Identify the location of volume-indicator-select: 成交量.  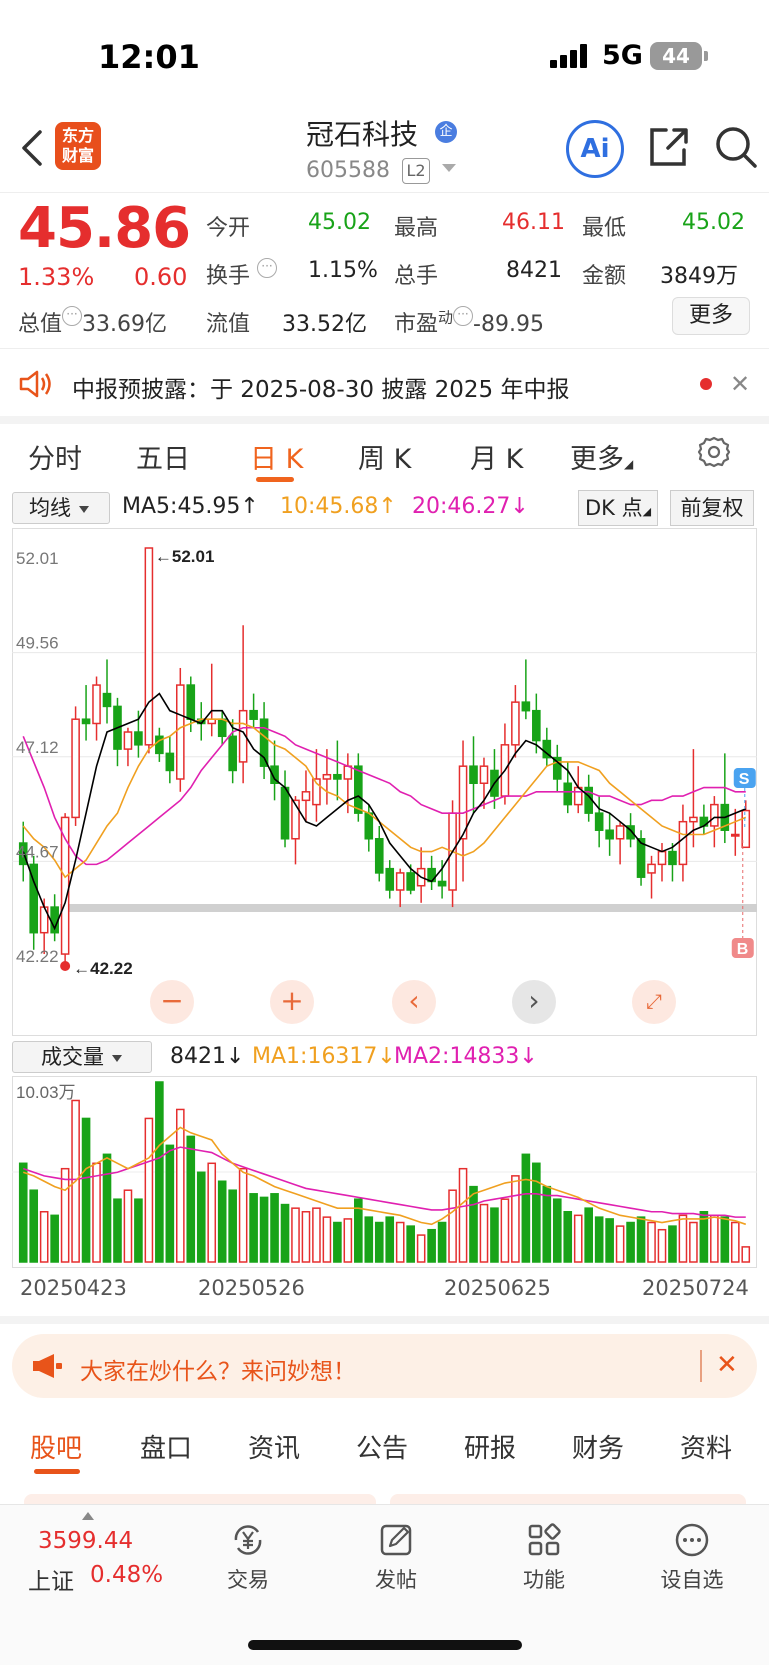
(82, 1057).